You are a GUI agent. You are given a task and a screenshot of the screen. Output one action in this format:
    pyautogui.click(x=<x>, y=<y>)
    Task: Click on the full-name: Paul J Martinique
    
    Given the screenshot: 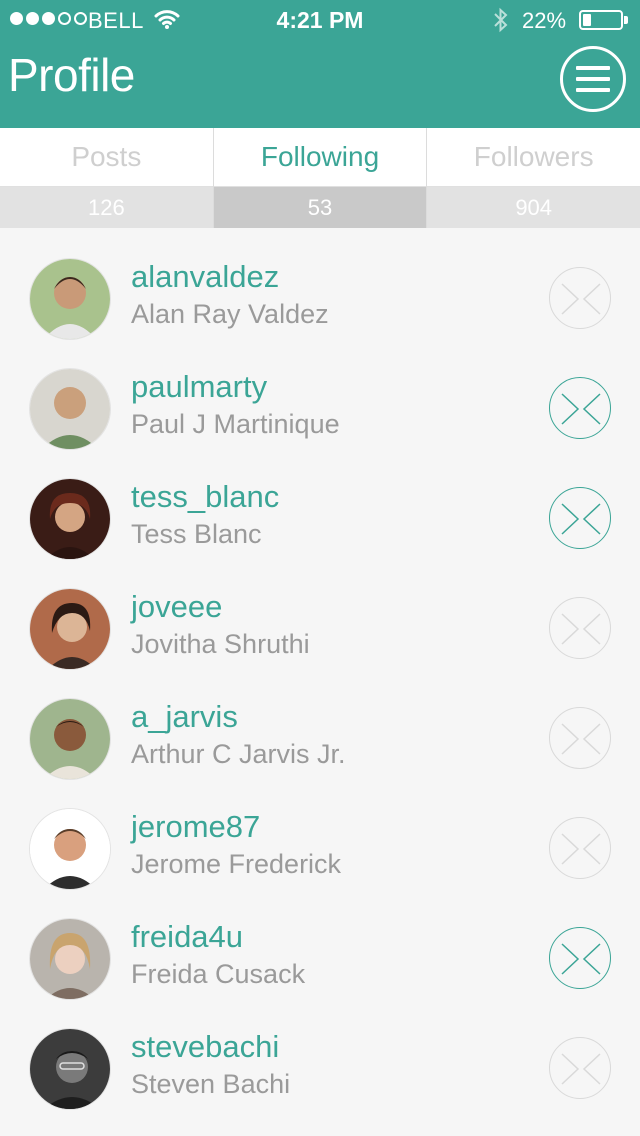 What is the action you would take?
    pyautogui.click(x=235, y=424)
    